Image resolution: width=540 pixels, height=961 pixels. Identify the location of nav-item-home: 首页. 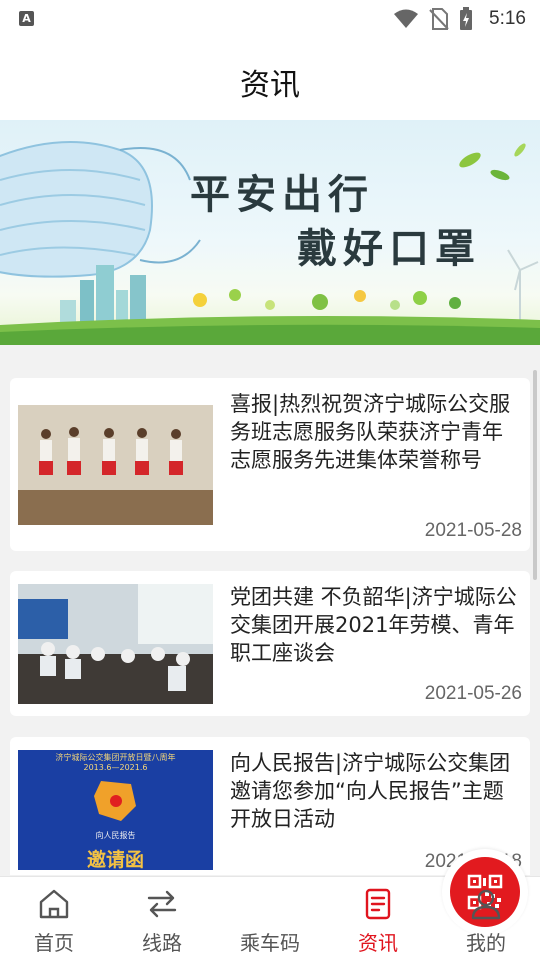
(54, 919).